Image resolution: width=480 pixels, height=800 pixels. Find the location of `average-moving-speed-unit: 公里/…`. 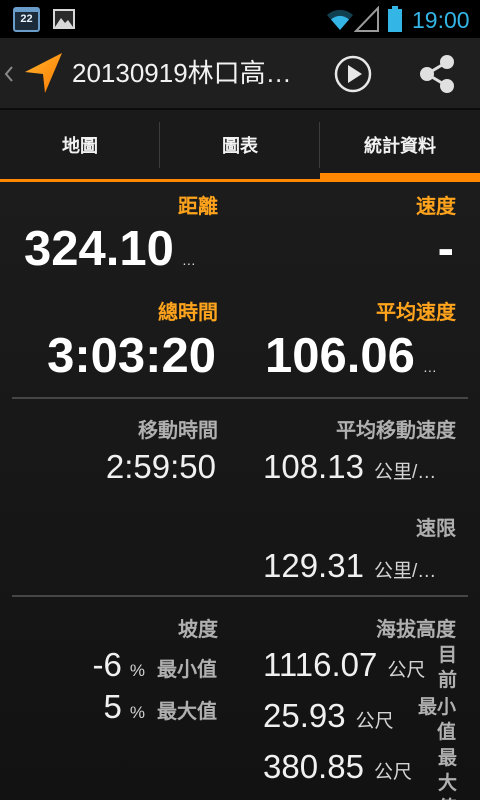

average-moving-speed-unit: 公里/… is located at coordinates (405, 472).